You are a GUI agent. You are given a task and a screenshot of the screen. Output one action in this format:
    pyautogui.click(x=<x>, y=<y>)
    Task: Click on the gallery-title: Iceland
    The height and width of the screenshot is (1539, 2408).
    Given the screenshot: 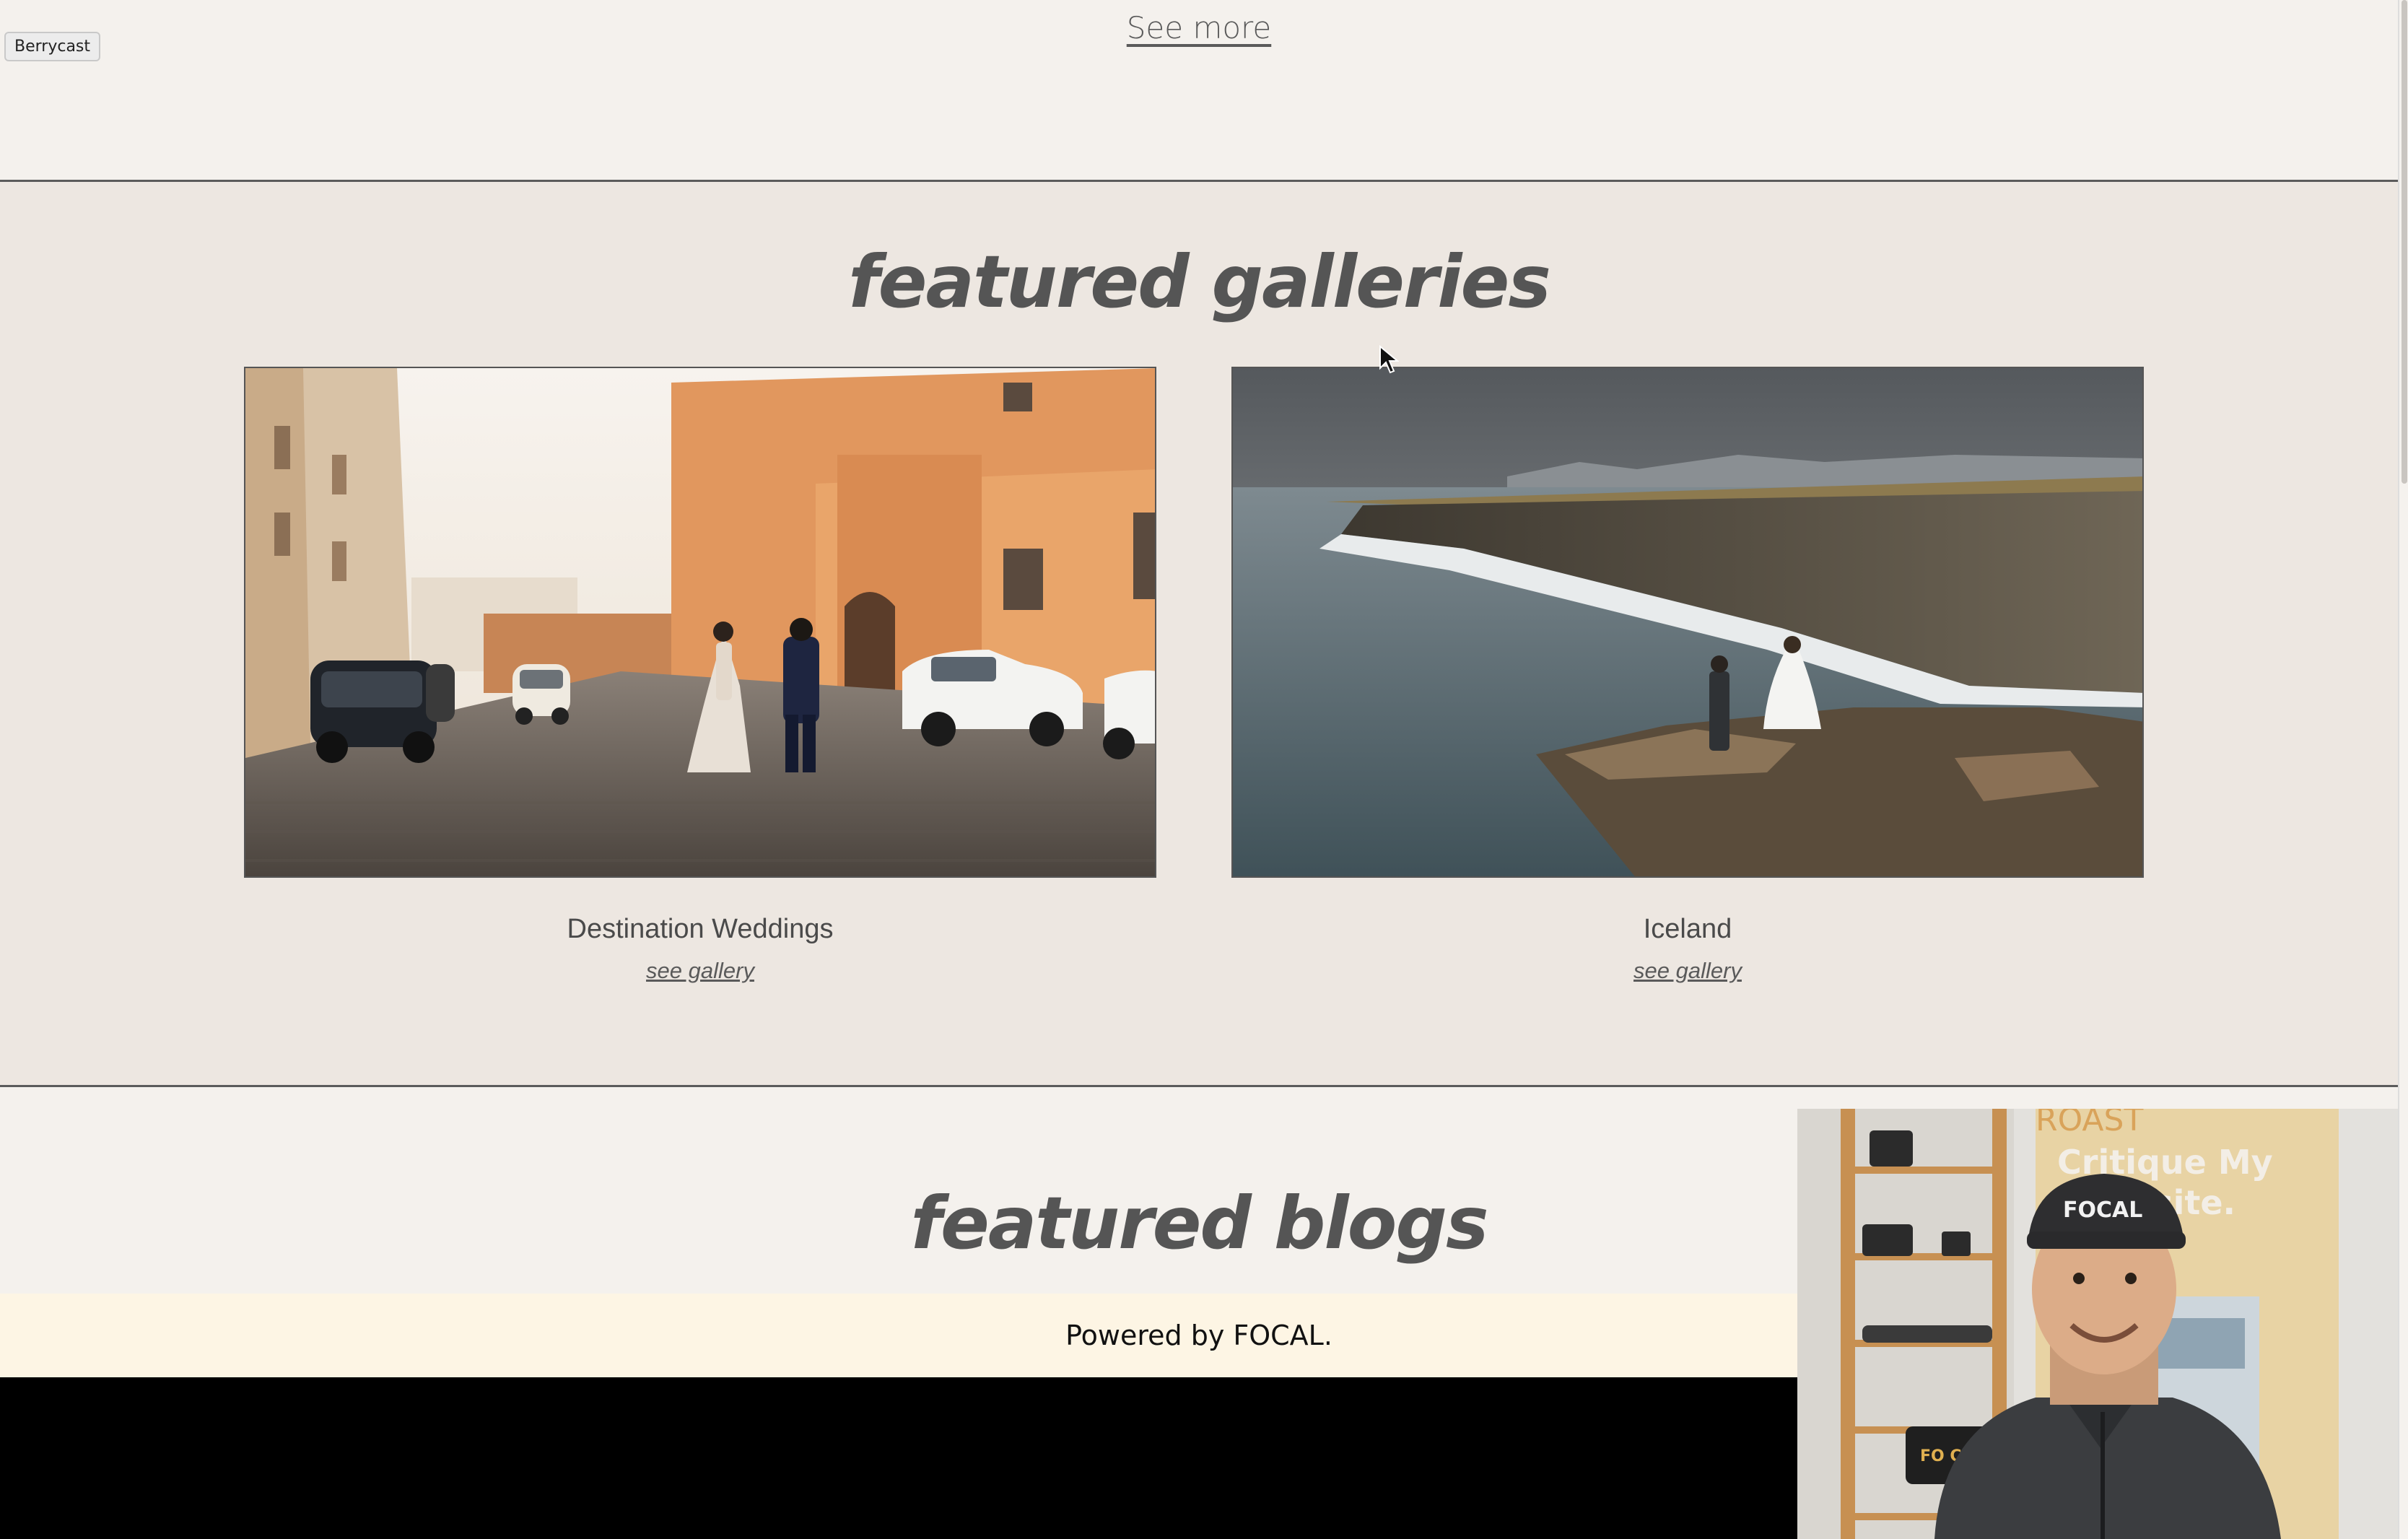 What is the action you would take?
    pyautogui.click(x=1687, y=929)
    